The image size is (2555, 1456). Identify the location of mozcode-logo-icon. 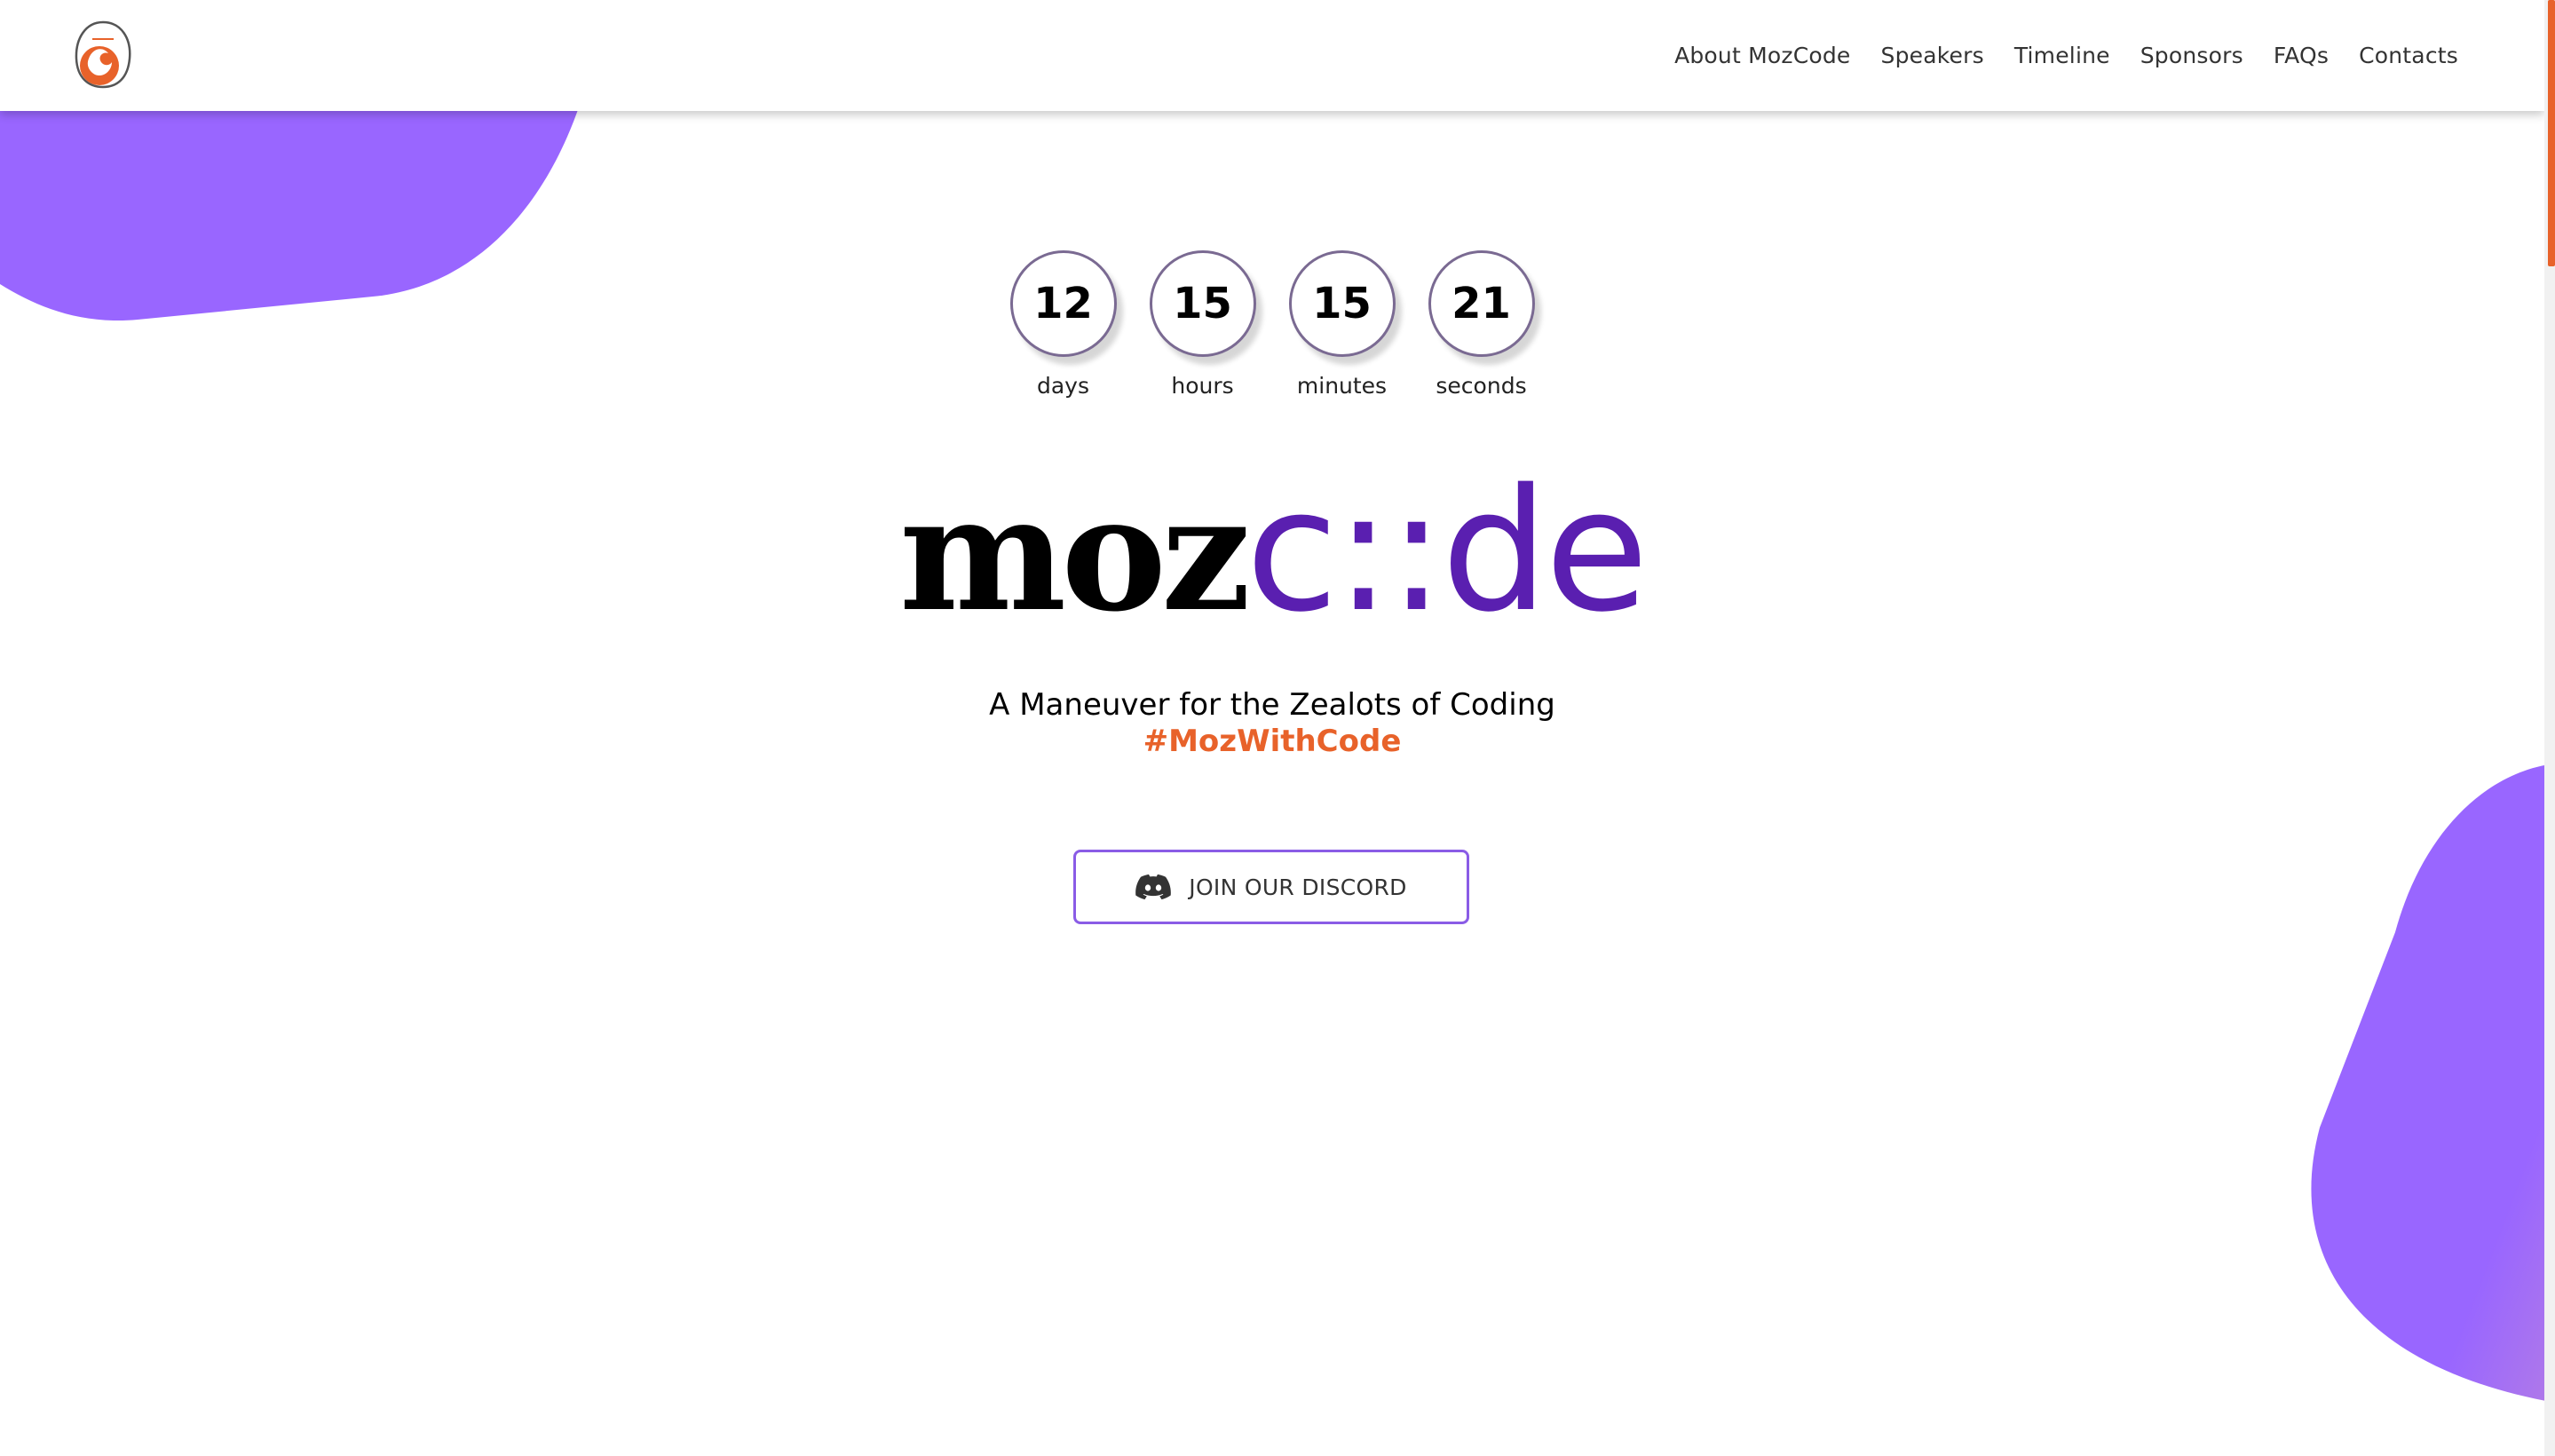
(103, 55).